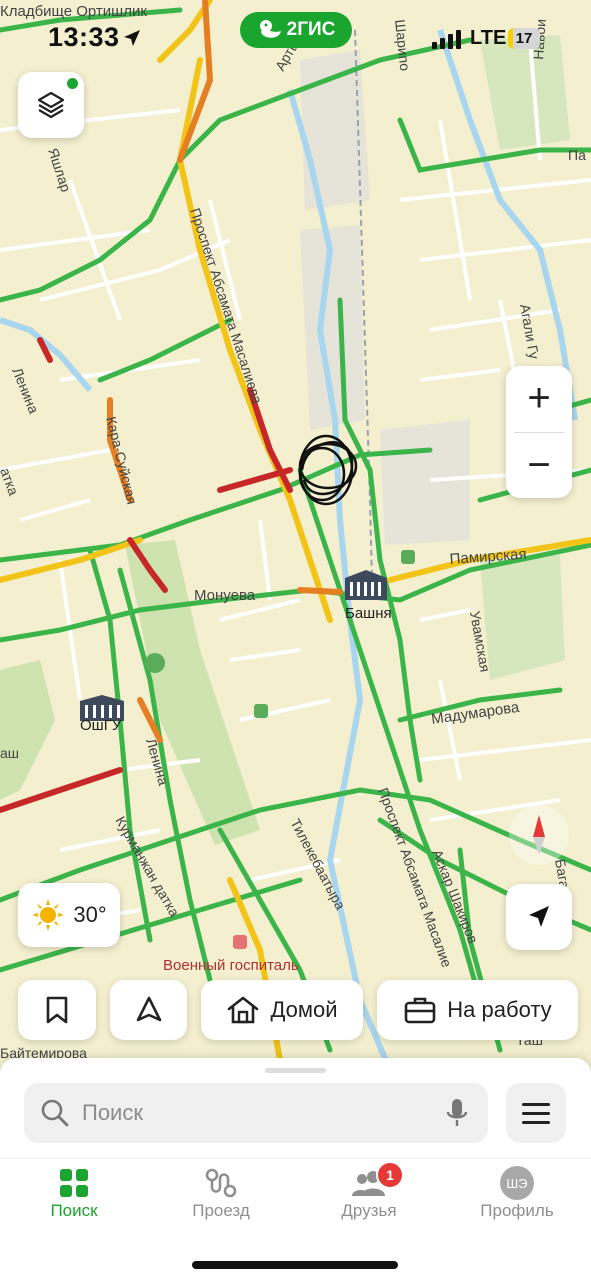 This screenshot has width=591, height=1280. I want to click on map-label: Монуева, so click(225, 595).